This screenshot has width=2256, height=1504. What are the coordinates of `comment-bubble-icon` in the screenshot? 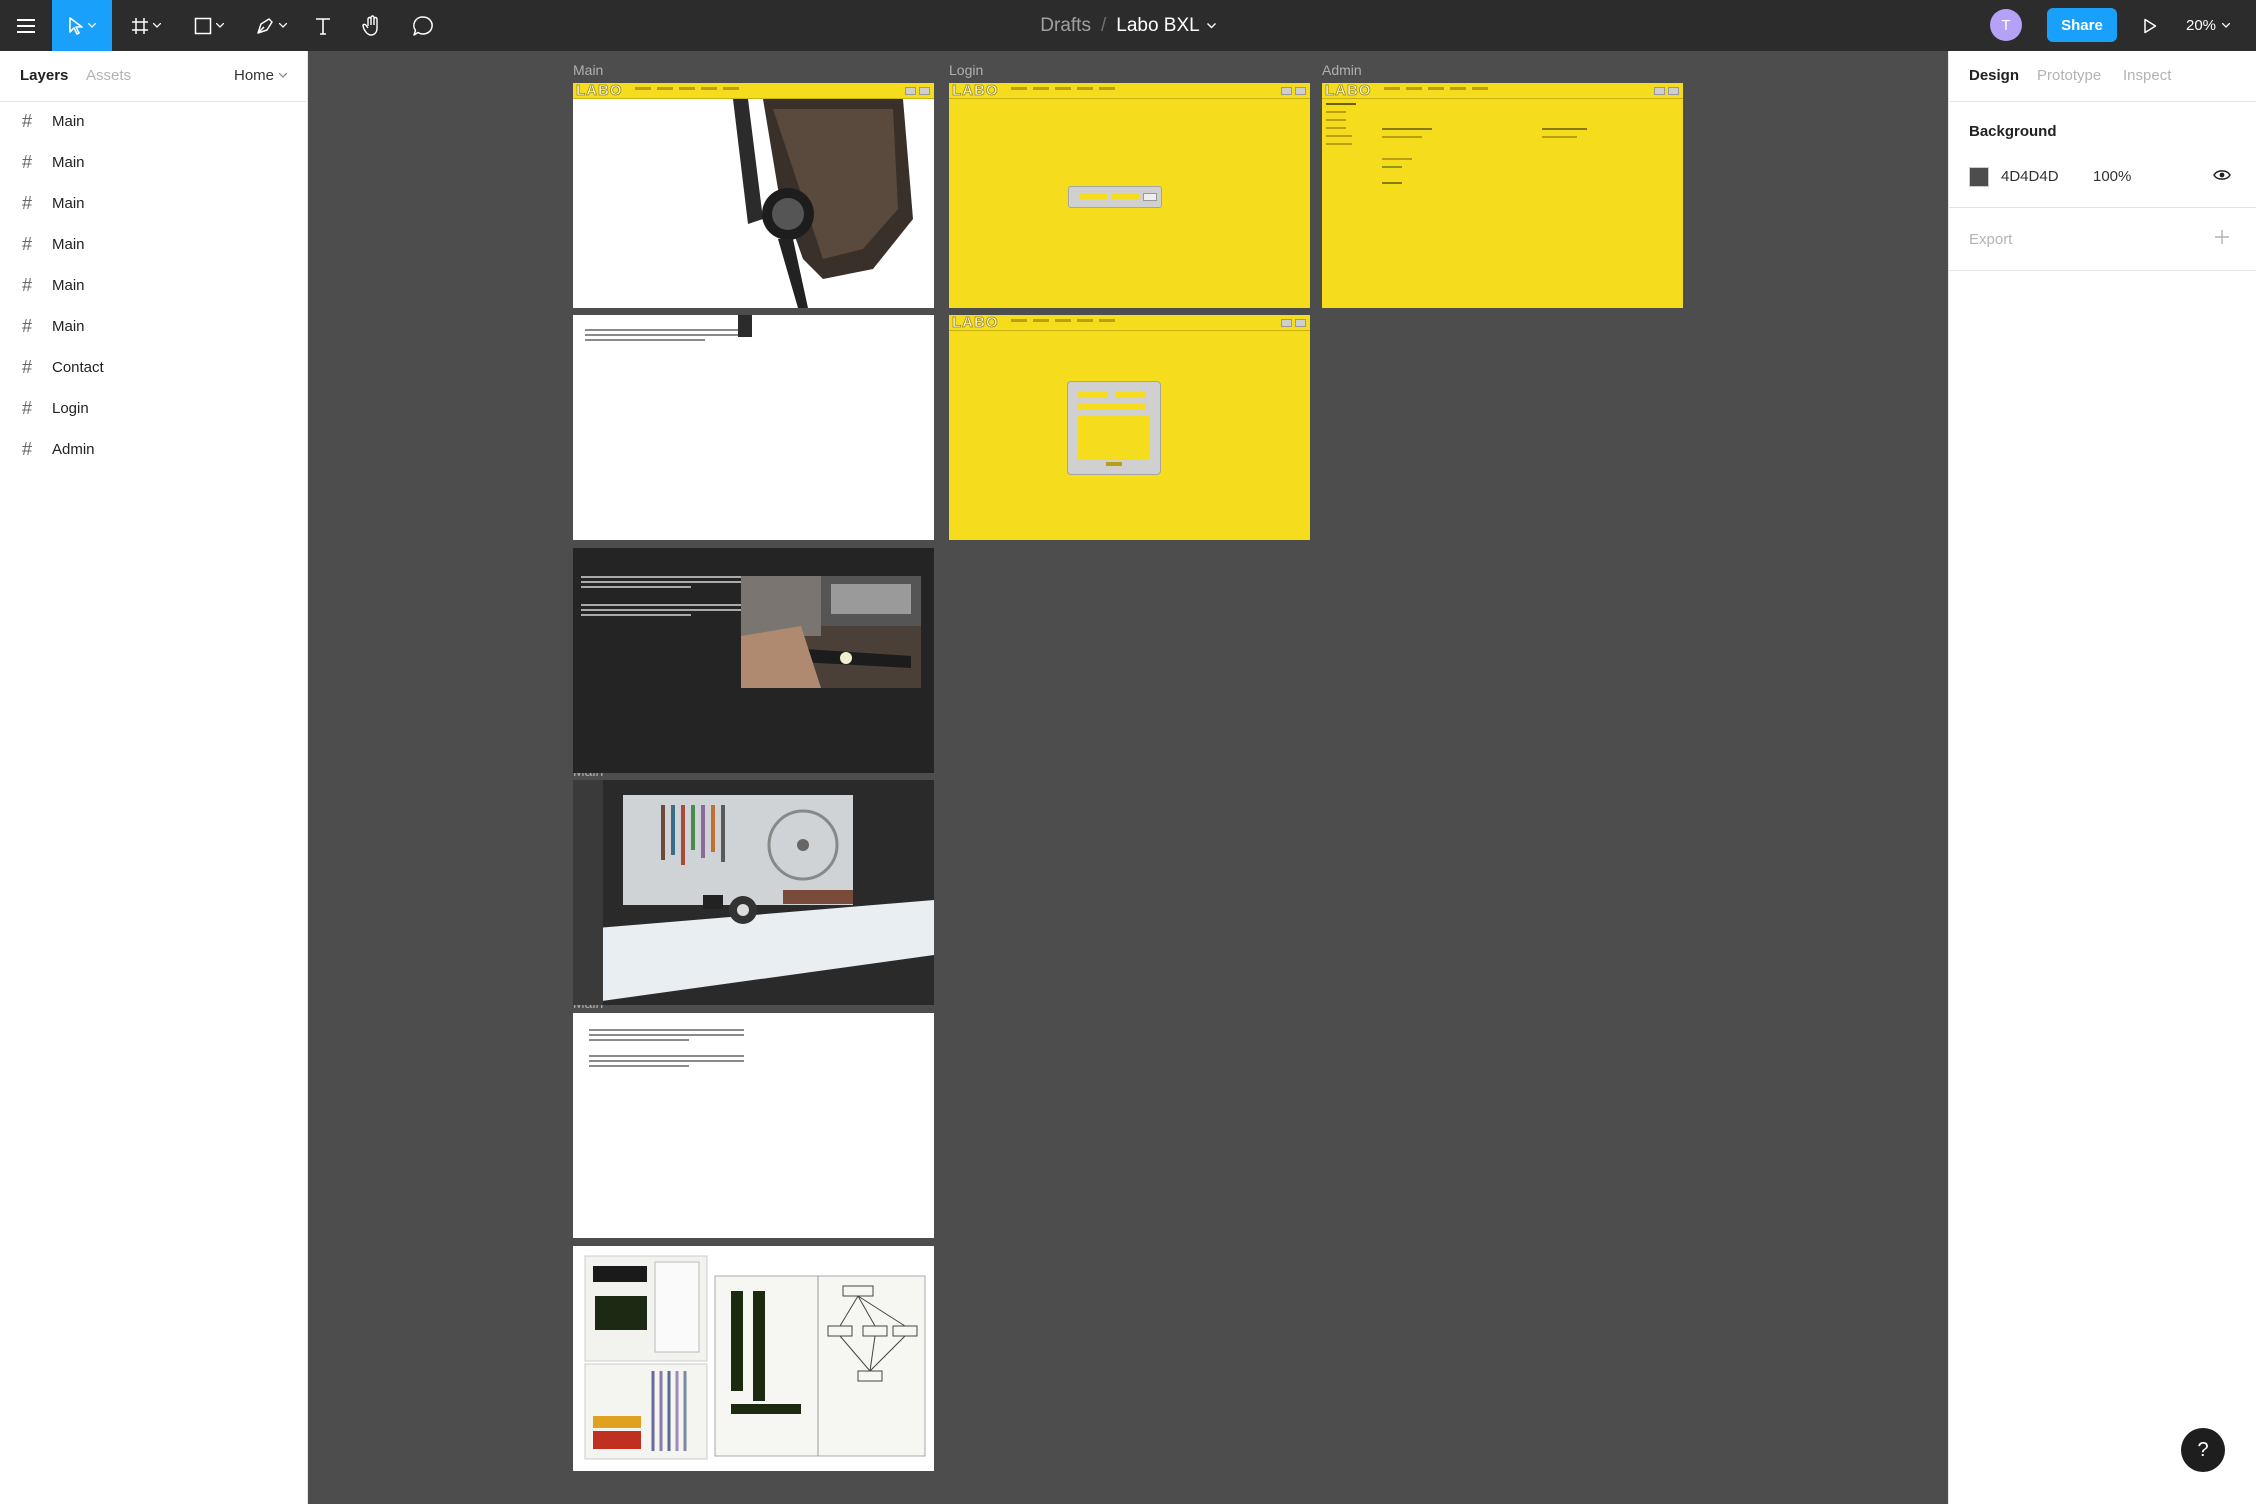 It's located at (423, 25).